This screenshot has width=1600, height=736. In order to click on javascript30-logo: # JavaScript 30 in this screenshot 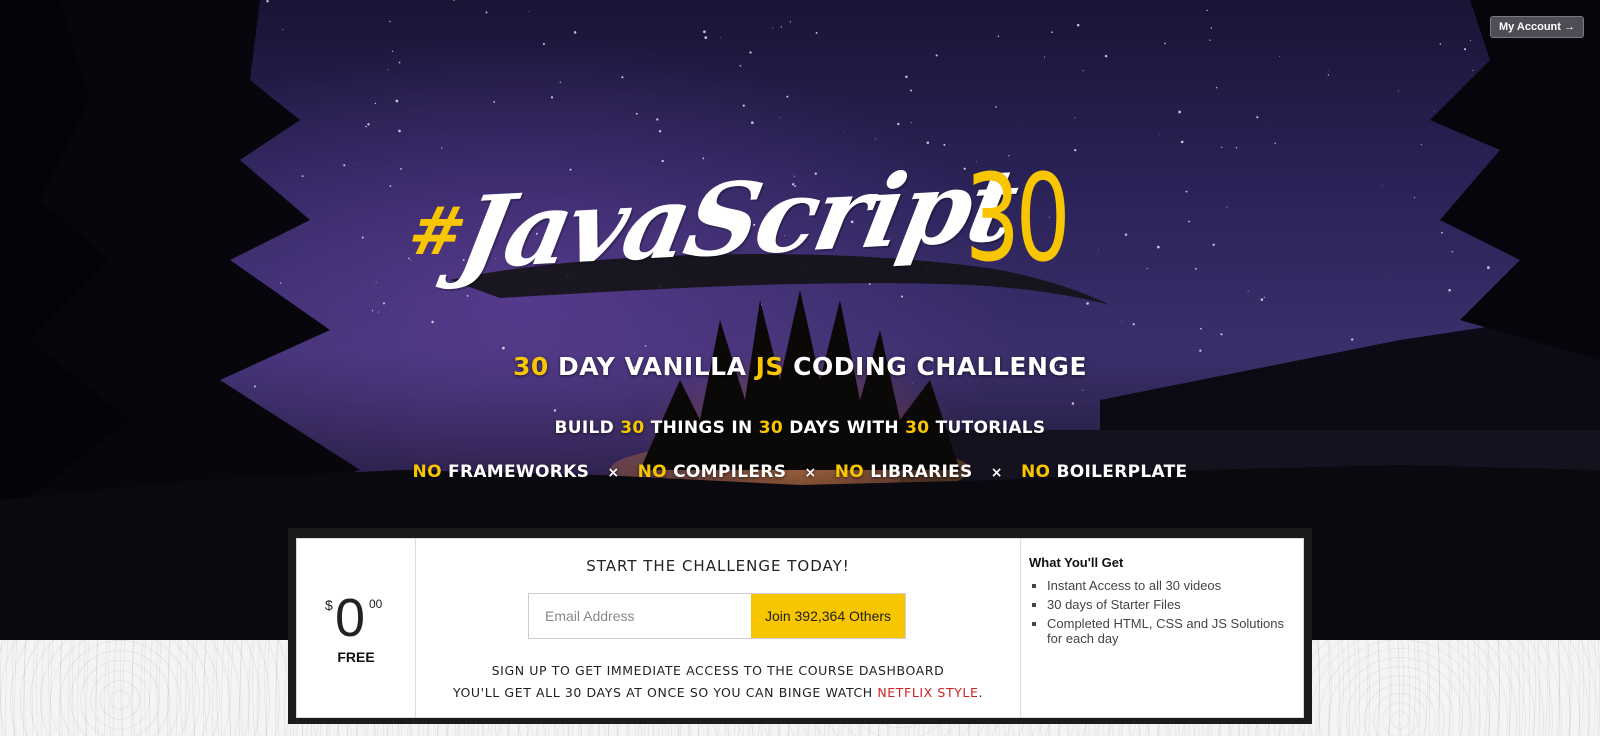, I will do `click(756, 228)`.